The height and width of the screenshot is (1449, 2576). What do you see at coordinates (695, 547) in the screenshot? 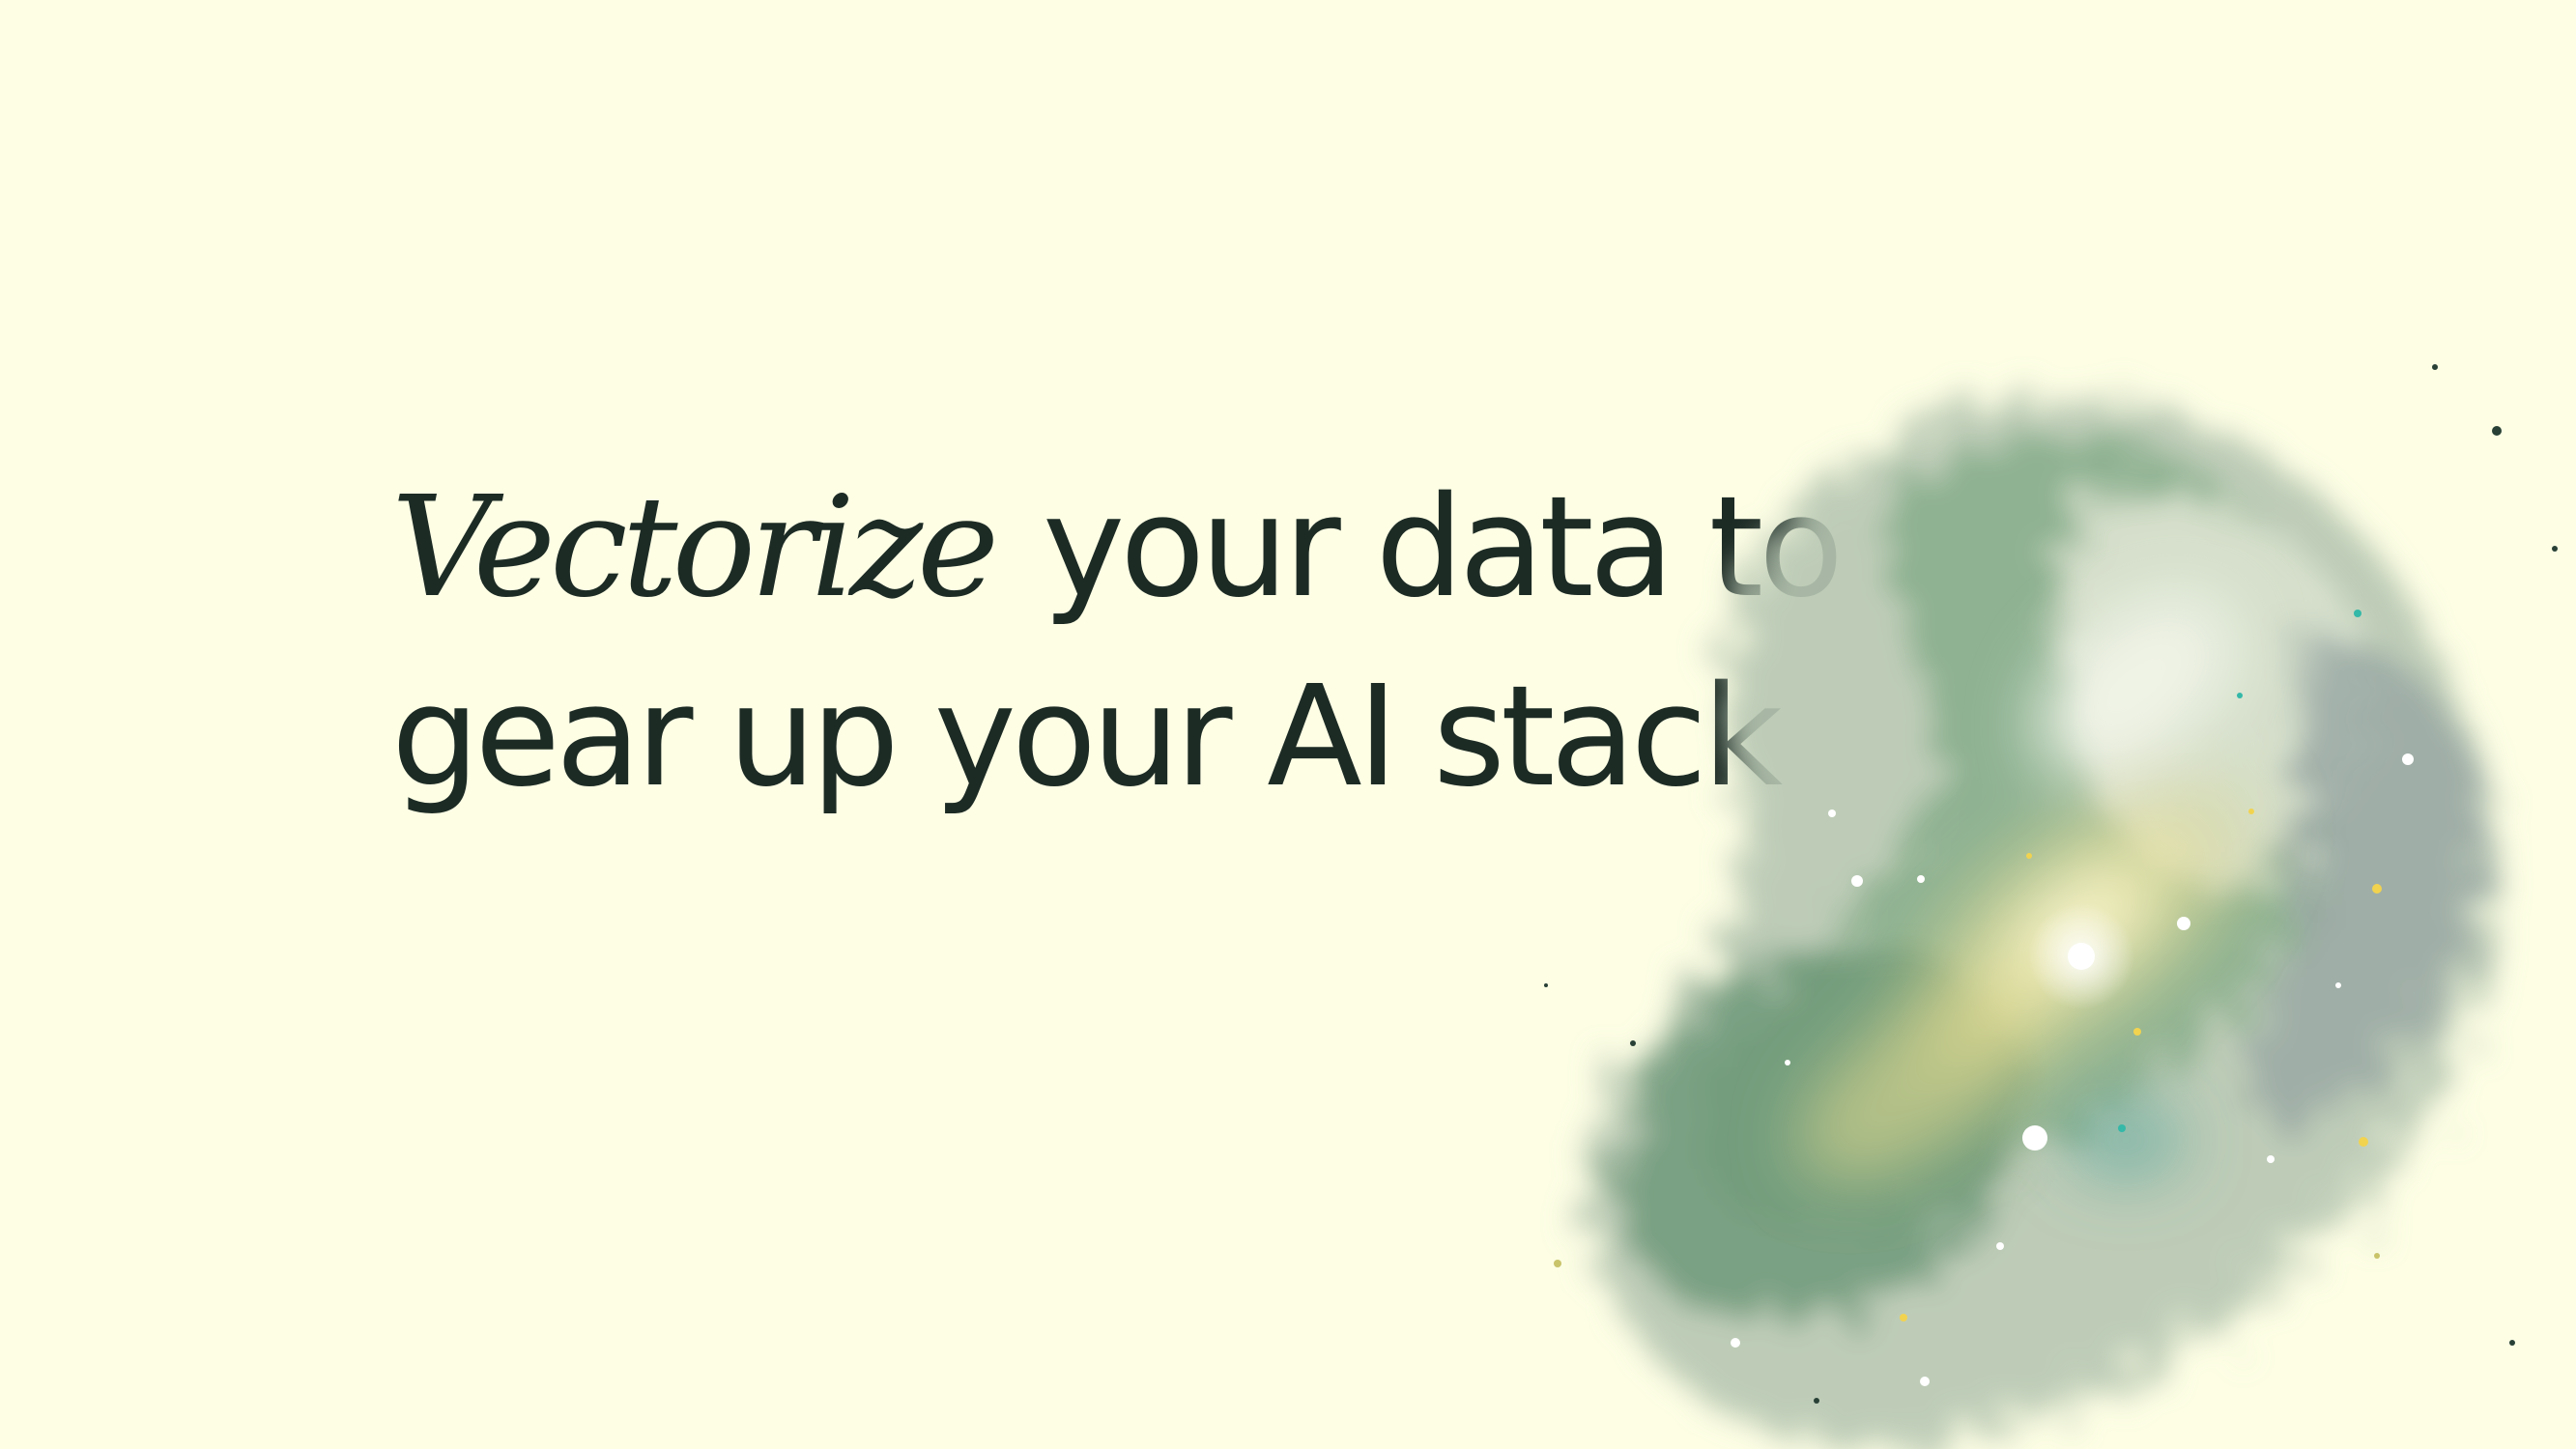
I see `headline-emphasis: Vectorize` at bounding box center [695, 547].